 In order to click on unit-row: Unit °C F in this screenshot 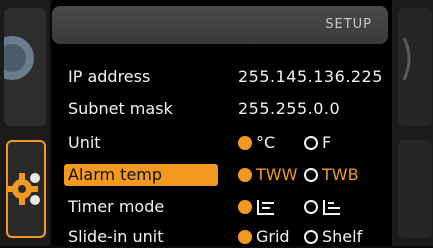, I will do `click(224, 143)`.